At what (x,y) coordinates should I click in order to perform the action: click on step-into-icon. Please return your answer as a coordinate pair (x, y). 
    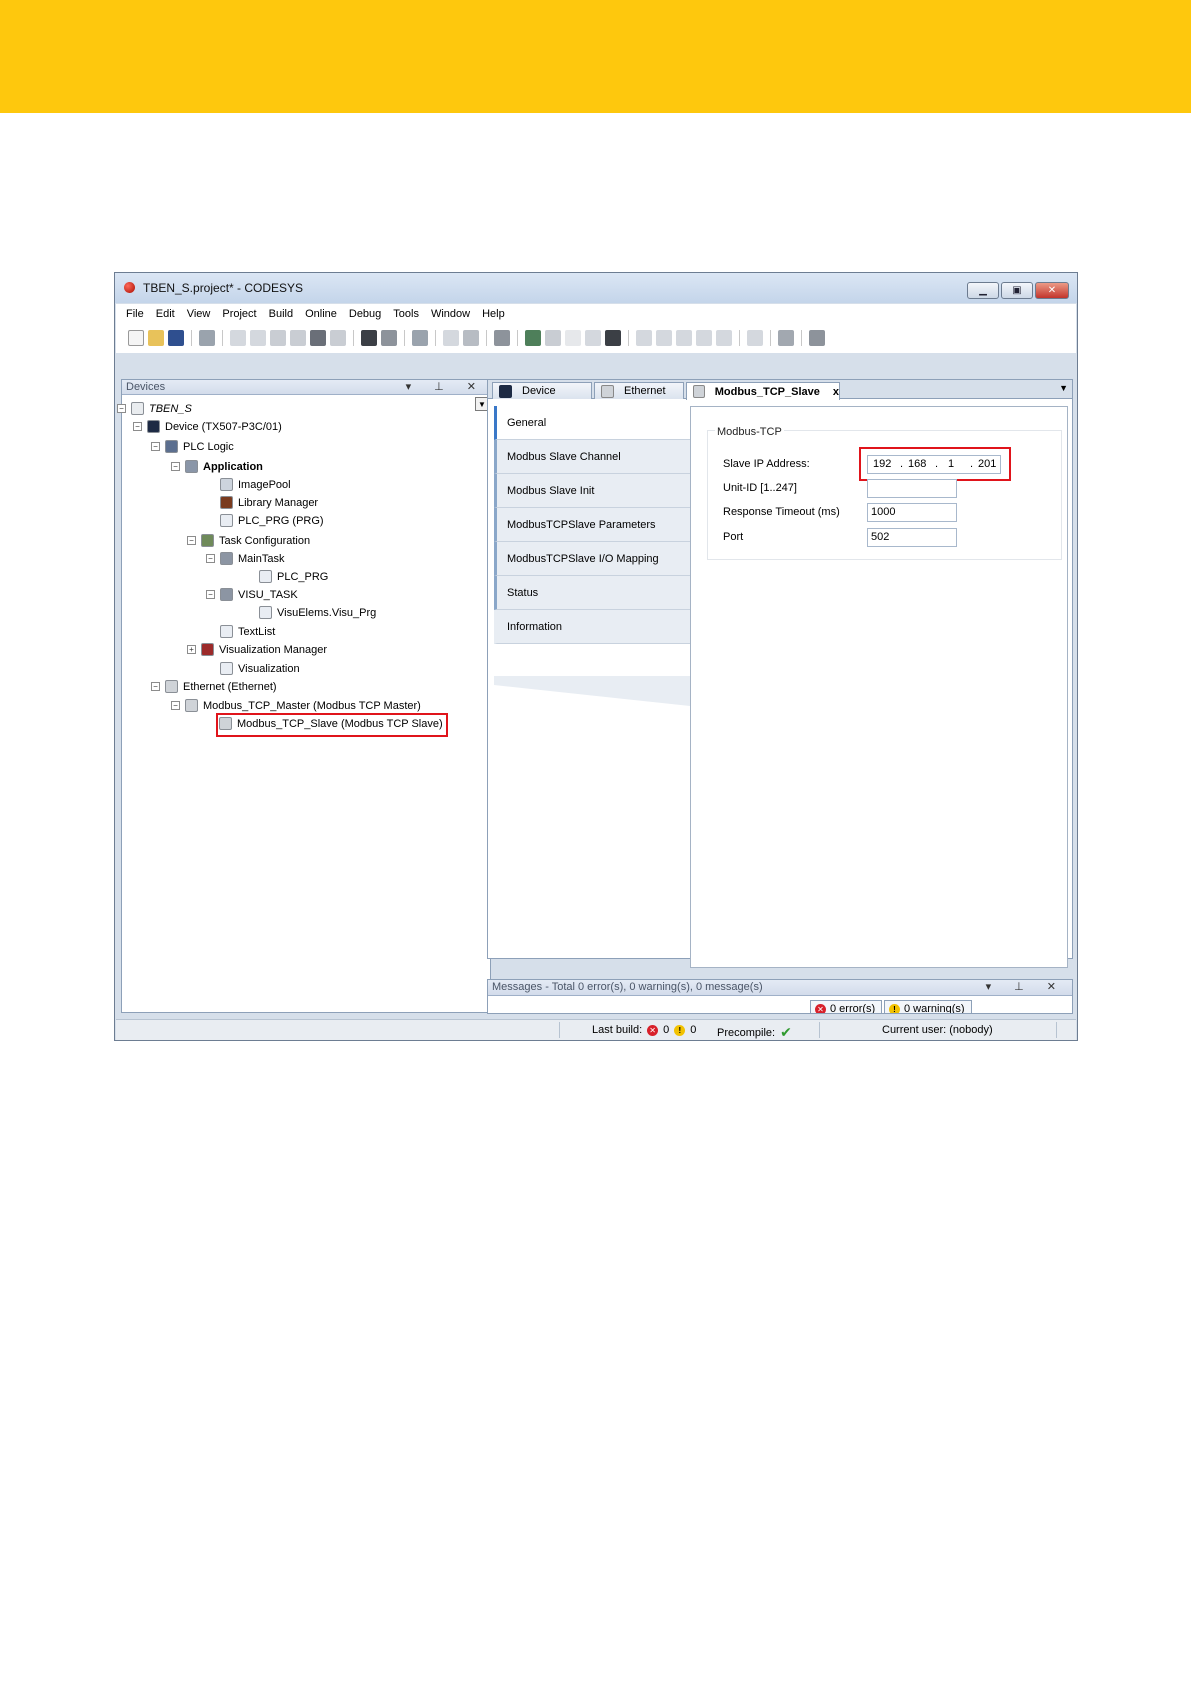
    Looking at the image, I should click on (664, 338).